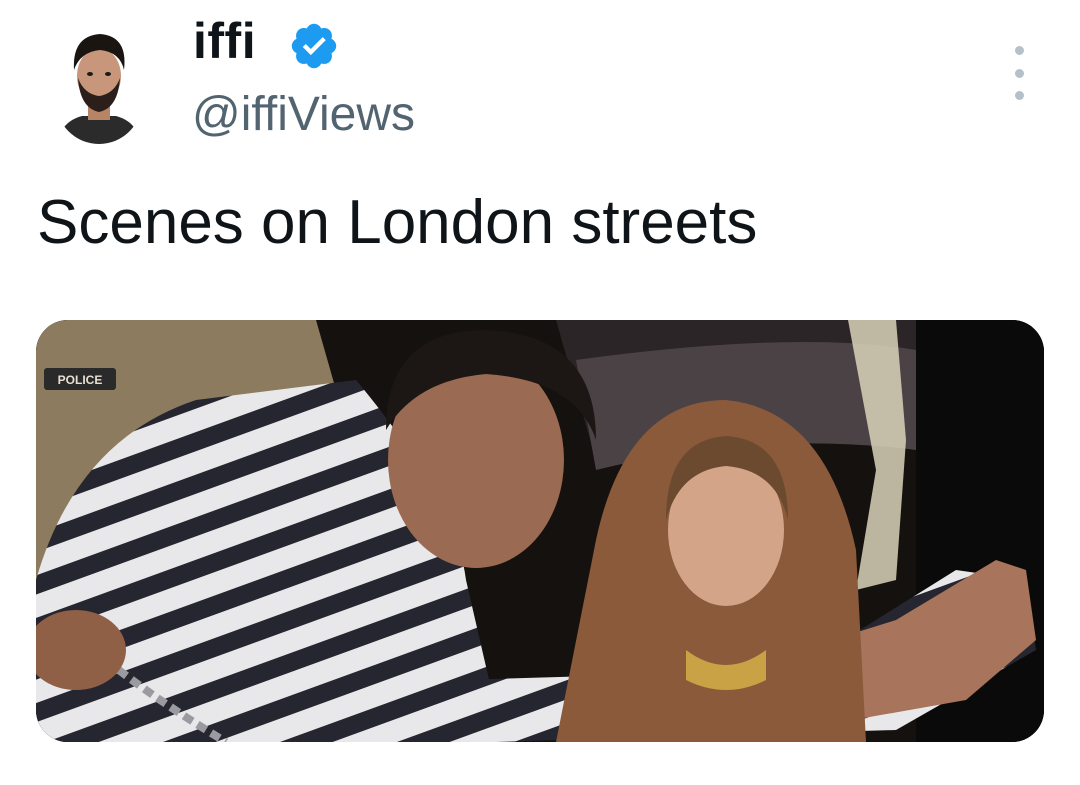 The width and height of the screenshot is (1080, 785). Describe the element at coordinates (80, 380) in the screenshot. I see `police-patch-text: POLICE` at that location.